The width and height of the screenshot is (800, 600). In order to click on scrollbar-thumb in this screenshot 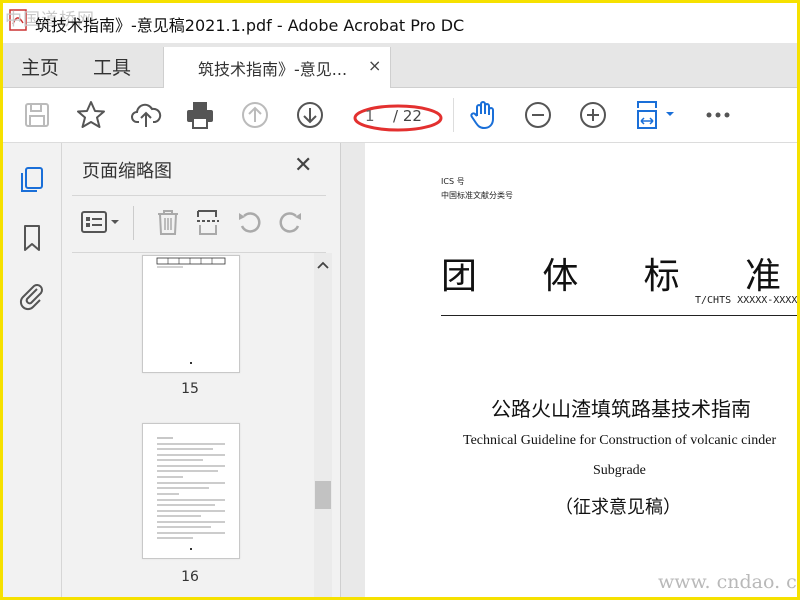, I will do `click(323, 495)`.